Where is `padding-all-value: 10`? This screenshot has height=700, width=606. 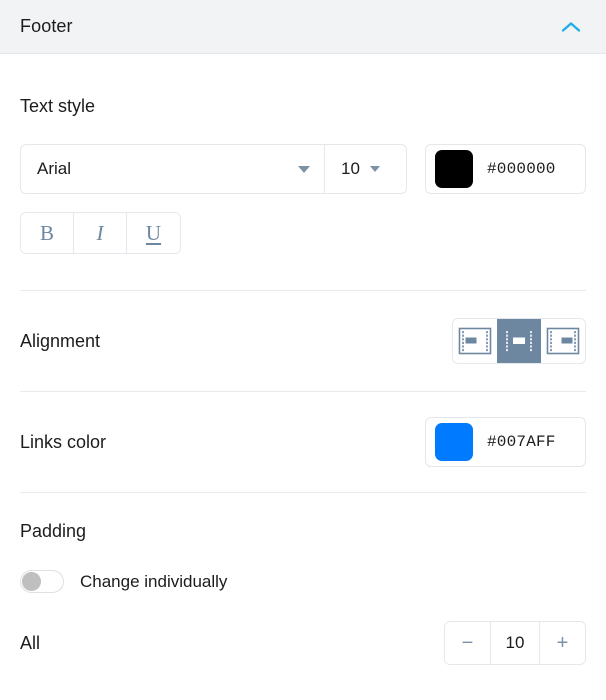
padding-all-value: 10 is located at coordinates (515, 643).